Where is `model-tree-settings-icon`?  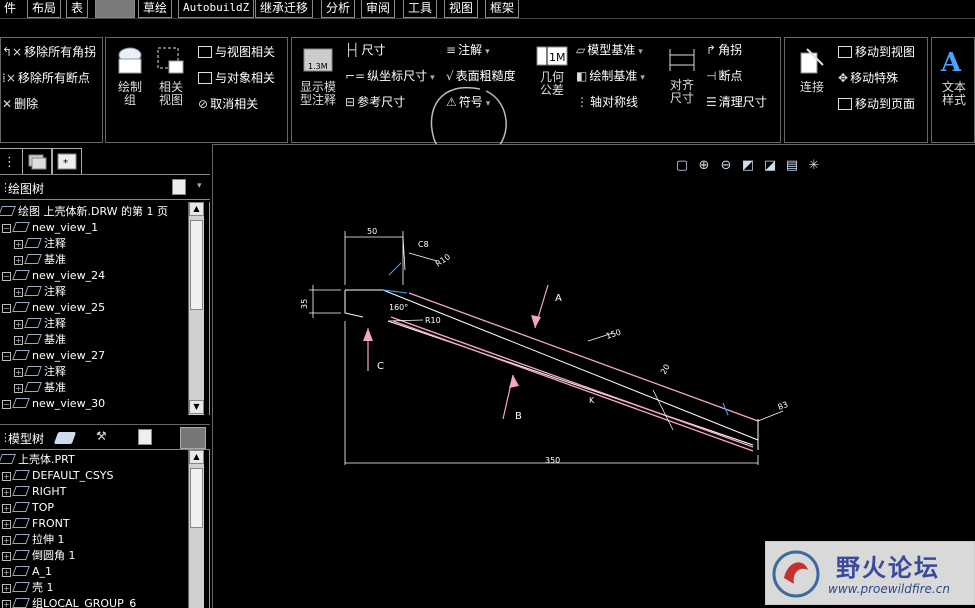
model-tree-settings-icon is located at coordinates (145, 437).